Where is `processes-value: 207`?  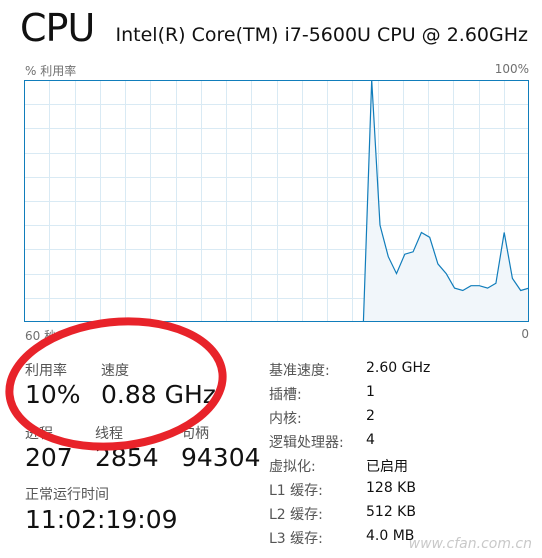 processes-value: 207 is located at coordinates (49, 457).